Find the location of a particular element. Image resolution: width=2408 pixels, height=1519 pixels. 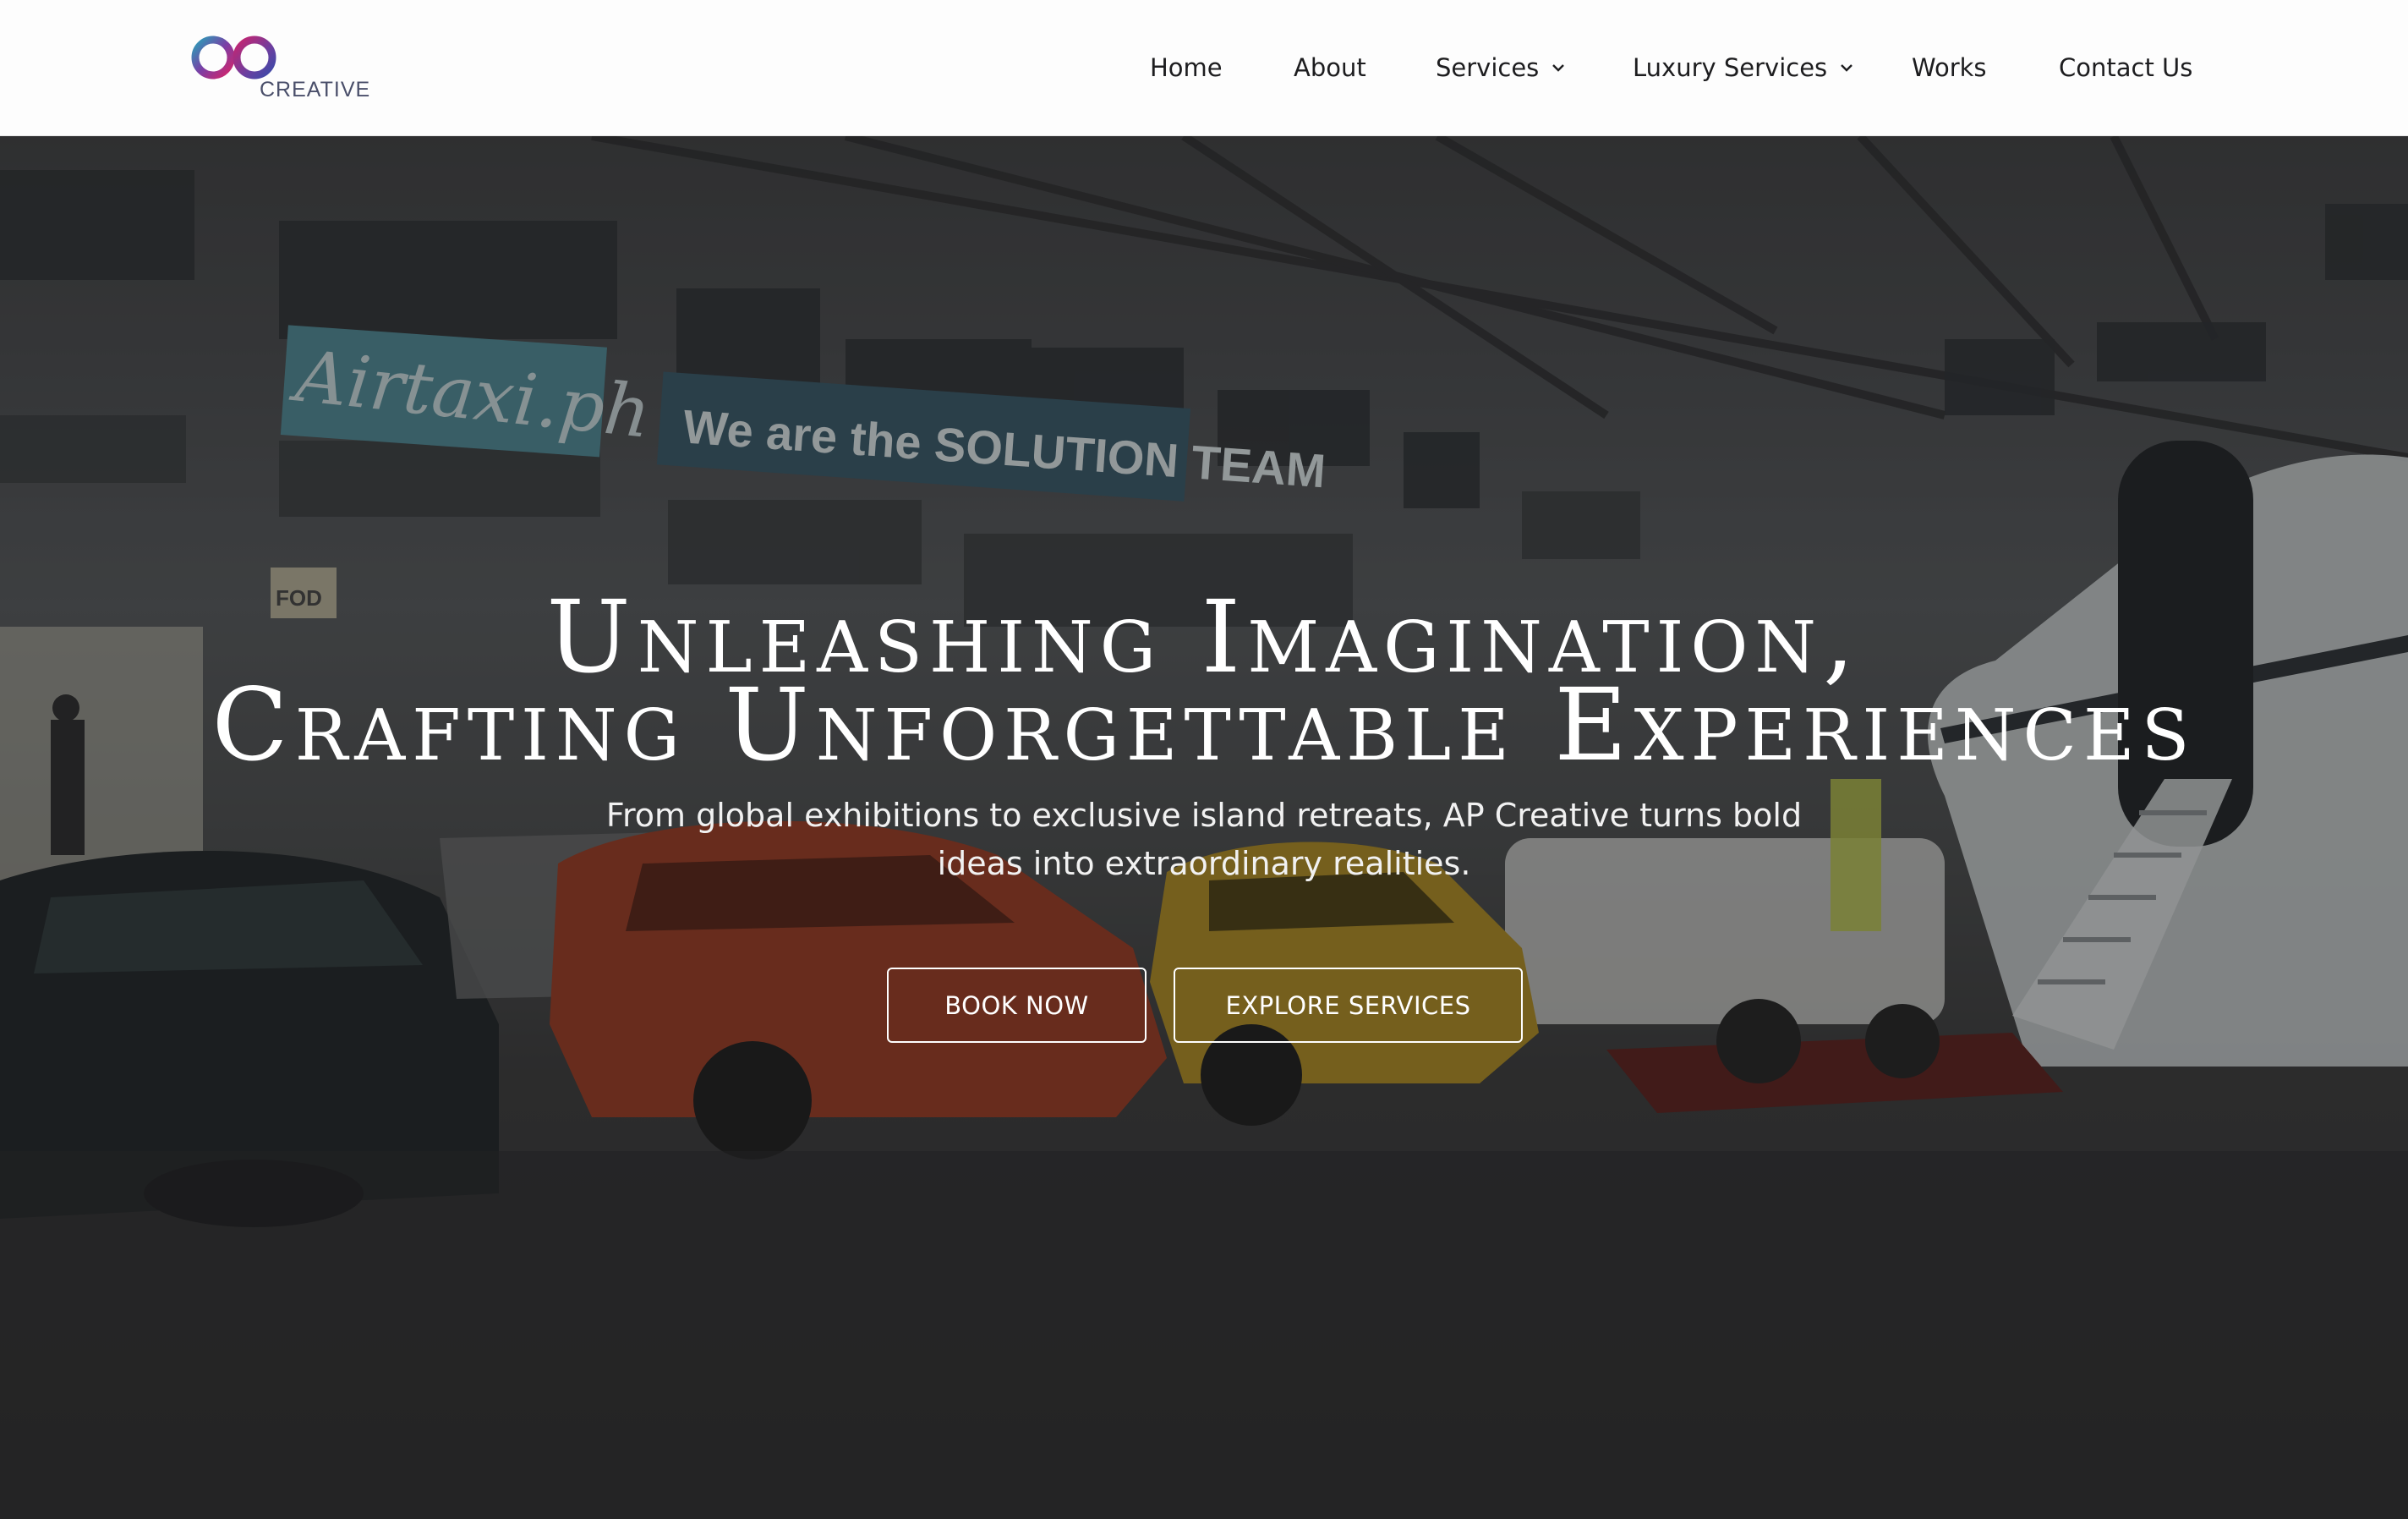

nav-works-label: Works is located at coordinates (1949, 67).